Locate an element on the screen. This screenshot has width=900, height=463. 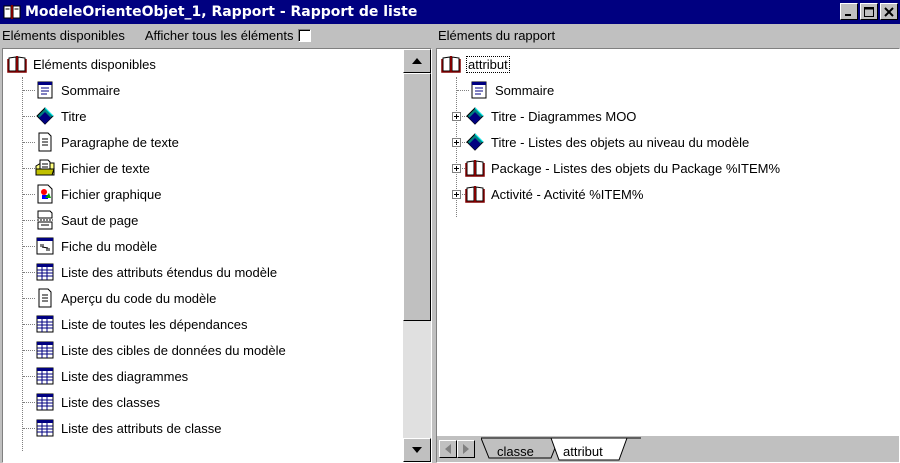
report-item: Sommaire is located at coordinates (511, 90).